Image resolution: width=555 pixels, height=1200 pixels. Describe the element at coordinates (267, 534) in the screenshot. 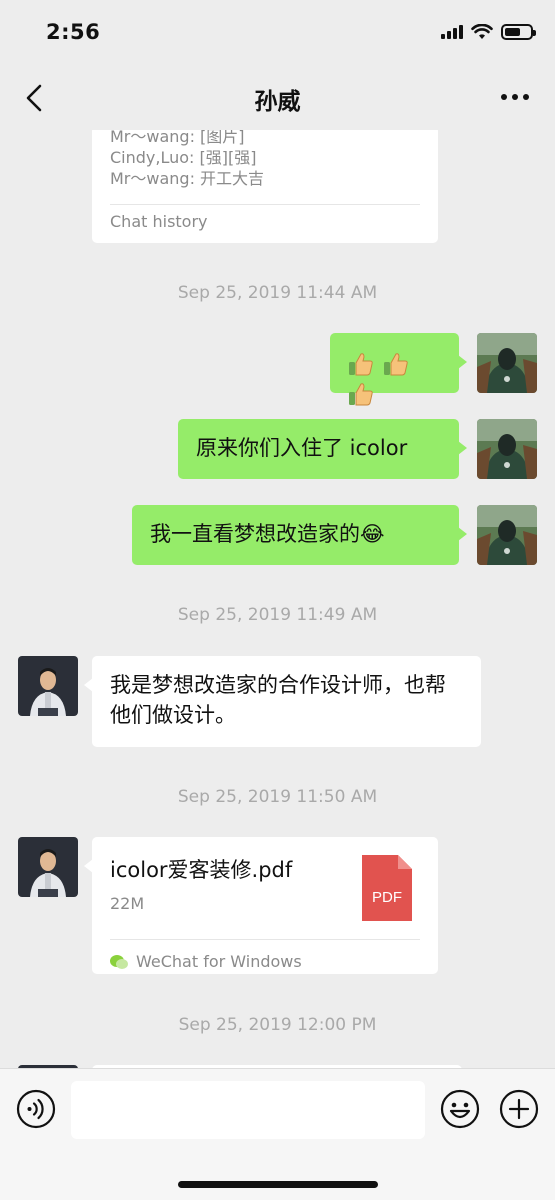

I see `message-text: 我一直看梦想改造家的😂` at that location.